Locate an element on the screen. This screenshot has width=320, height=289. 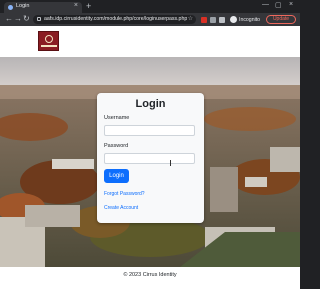
forgot-password-link: Forgot Password? is located at coordinates (124, 194).